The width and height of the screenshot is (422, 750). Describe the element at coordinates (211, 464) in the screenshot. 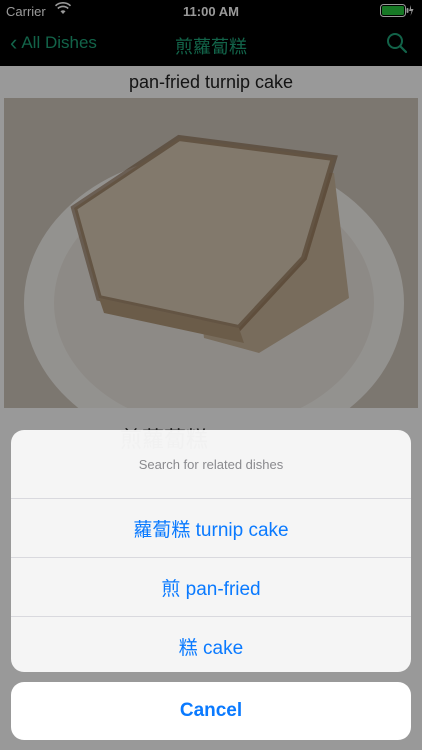

I see `action-sheet-header: Search for related dishes` at that location.